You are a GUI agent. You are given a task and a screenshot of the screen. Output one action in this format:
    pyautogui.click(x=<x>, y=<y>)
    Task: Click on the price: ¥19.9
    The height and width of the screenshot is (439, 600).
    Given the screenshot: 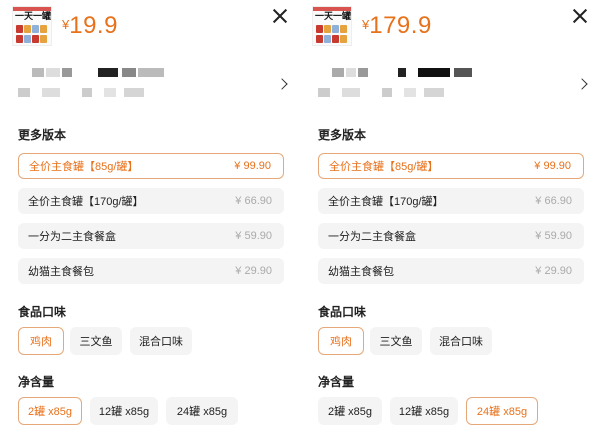 What is the action you would take?
    pyautogui.click(x=90, y=26)
    